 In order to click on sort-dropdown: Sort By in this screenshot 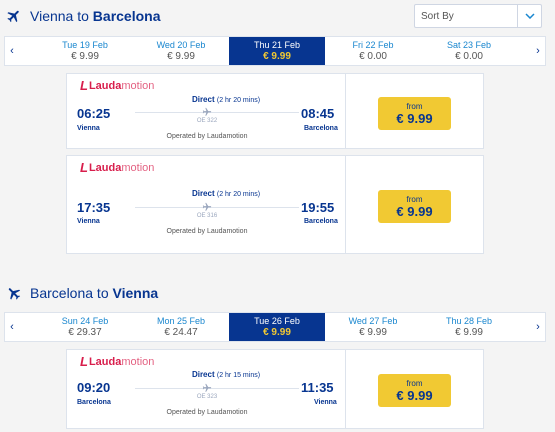, I will do `click(478, 16)`.